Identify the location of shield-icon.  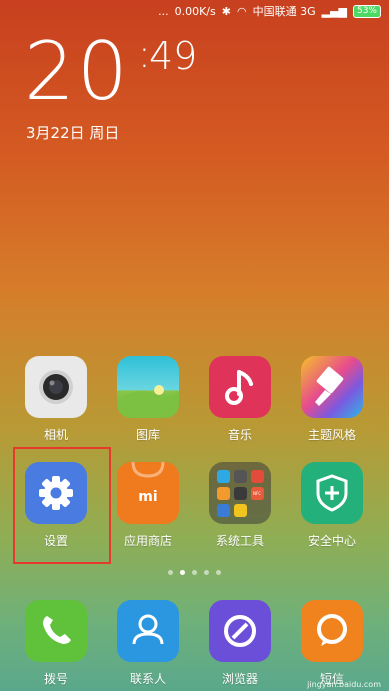
(332, 493).